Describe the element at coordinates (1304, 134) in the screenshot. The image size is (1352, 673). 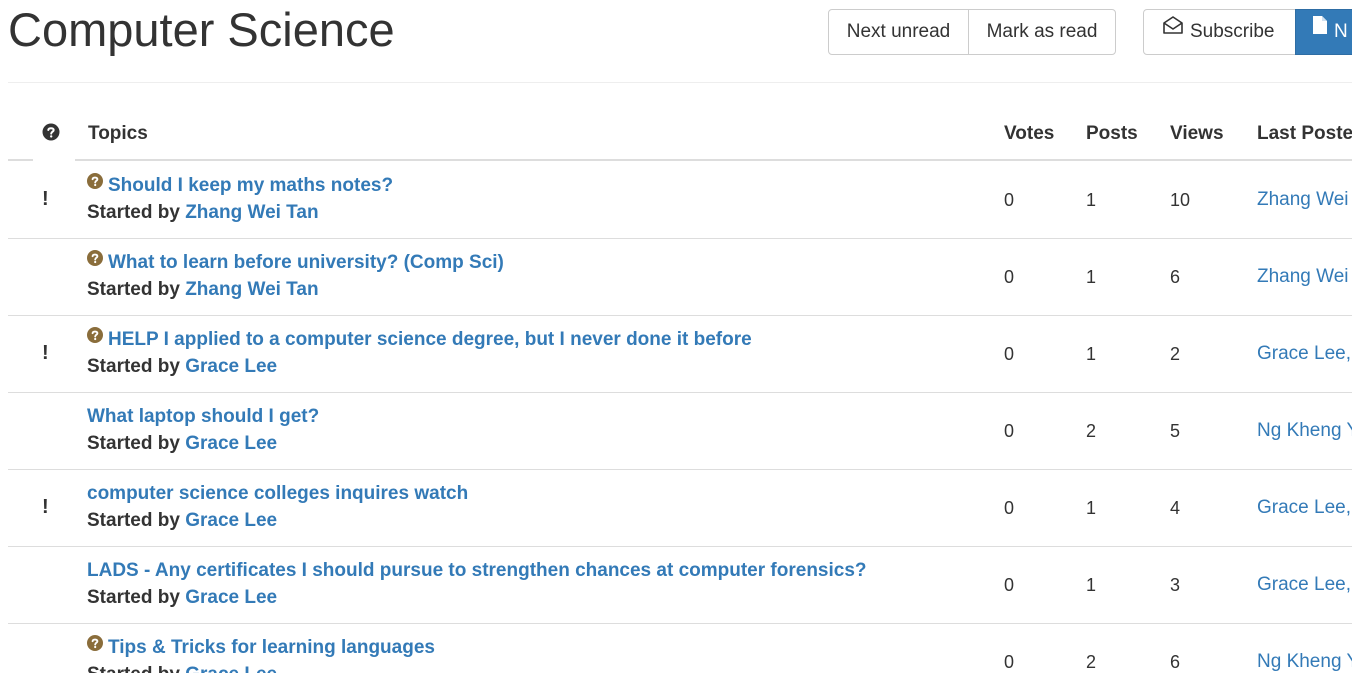
I see `last-poster-column-header: Last Poste` at that location.